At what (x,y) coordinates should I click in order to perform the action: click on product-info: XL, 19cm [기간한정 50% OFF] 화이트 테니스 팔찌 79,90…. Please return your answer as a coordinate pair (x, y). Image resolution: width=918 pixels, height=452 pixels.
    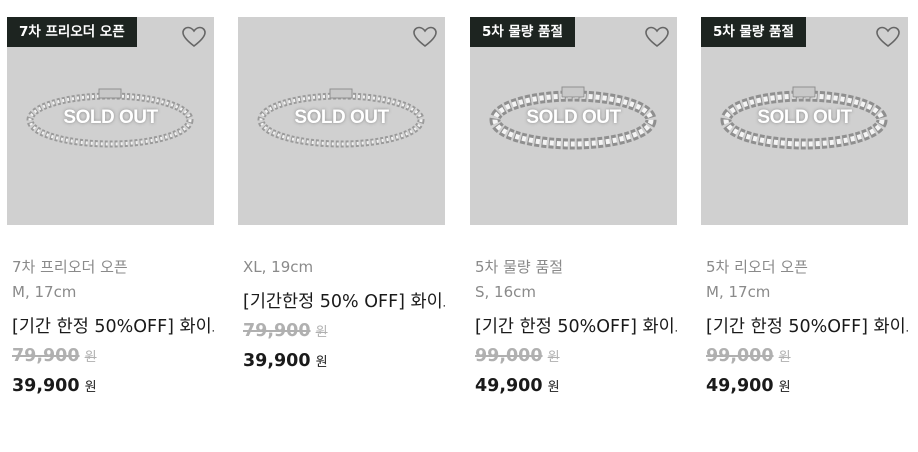
    Looking at the image, I should click on (341, 315).